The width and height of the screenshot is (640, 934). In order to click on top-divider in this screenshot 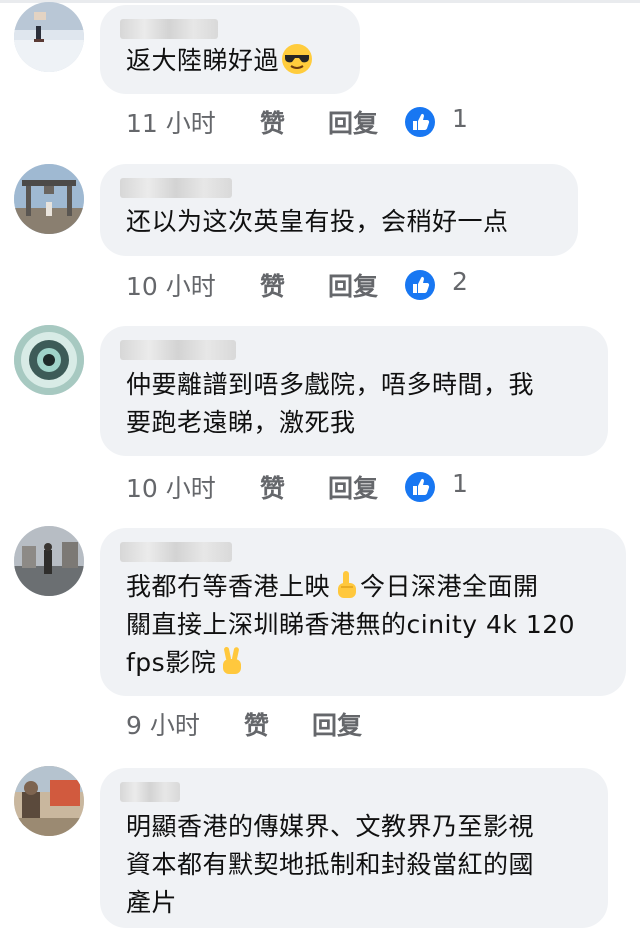, I will do `click(320, 1)`.